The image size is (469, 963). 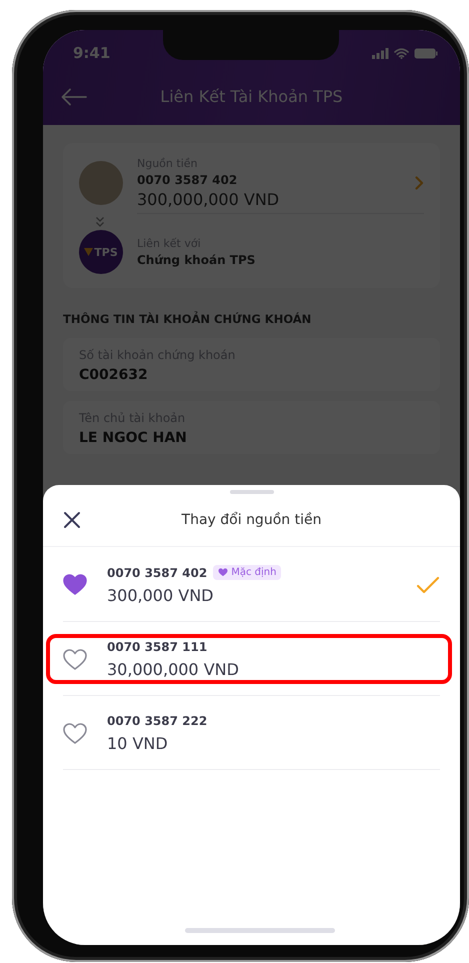 I want to click on link-target: Chứng khoán TPS, so click(x=196, y=260).